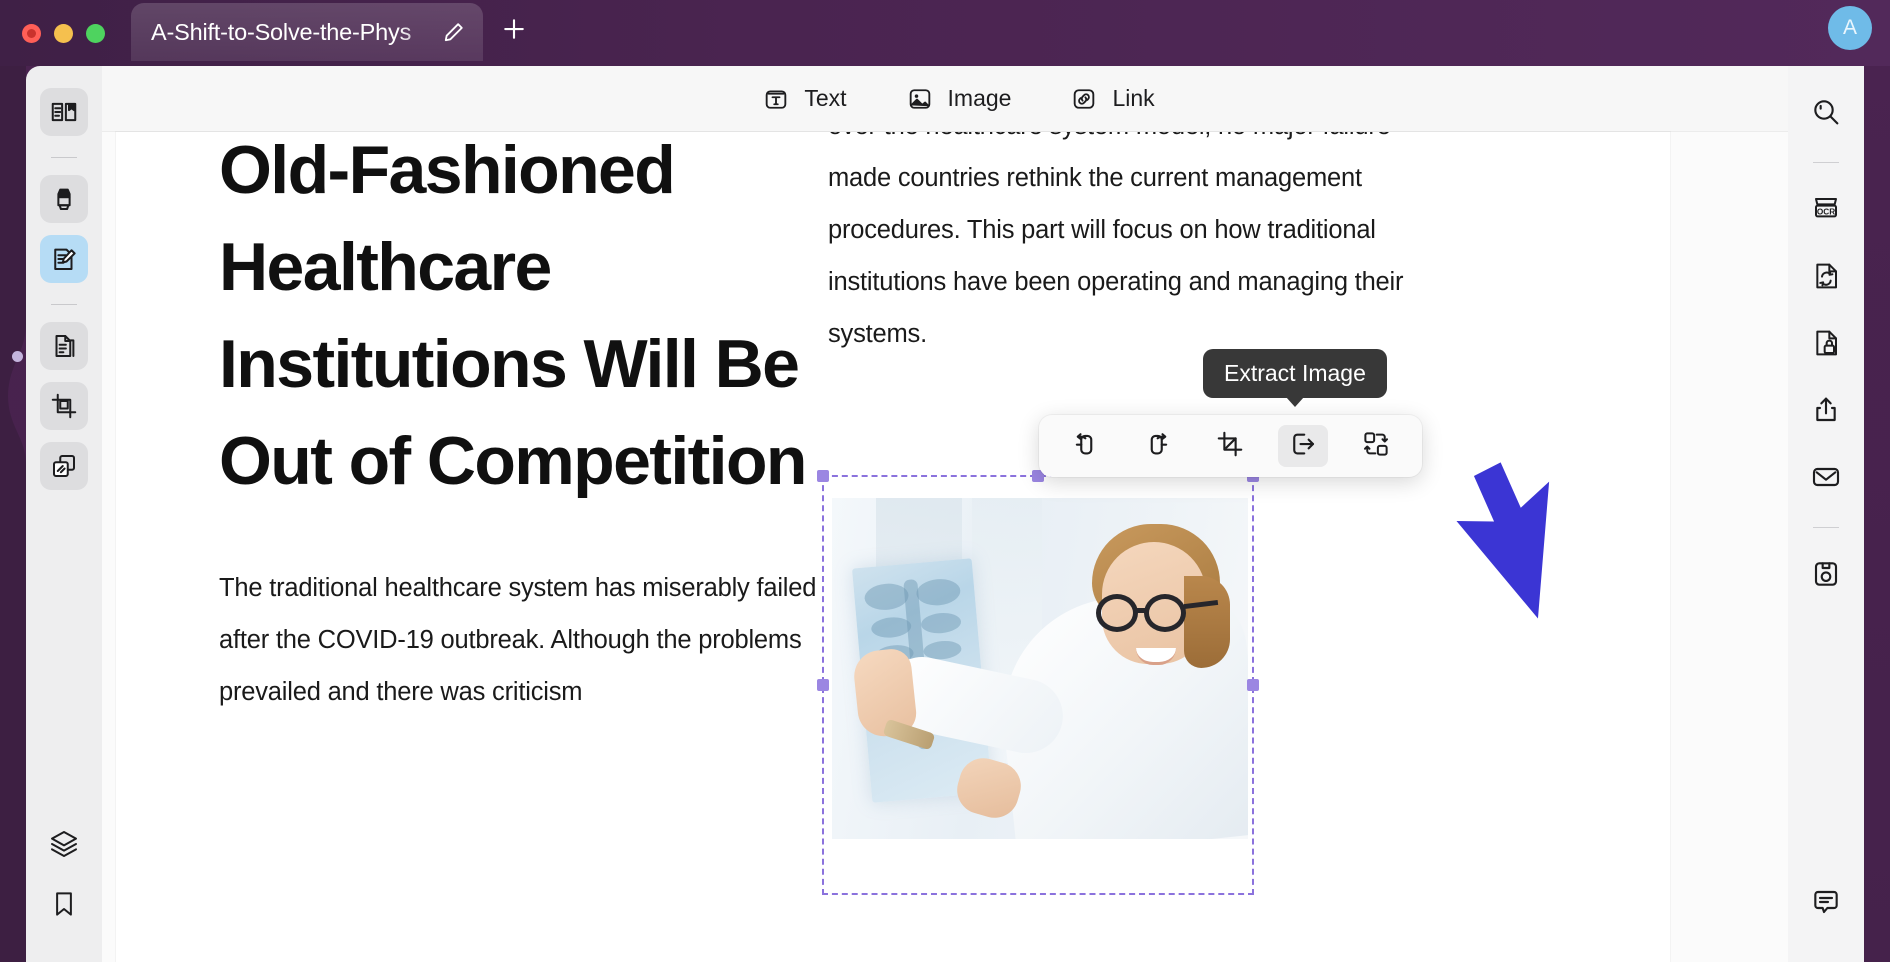 This screenshot has width=1890, height=962. Describe the element at coordinates (64, 466) in the screenshot. I see `sidebar-item-compare-files` at that location.